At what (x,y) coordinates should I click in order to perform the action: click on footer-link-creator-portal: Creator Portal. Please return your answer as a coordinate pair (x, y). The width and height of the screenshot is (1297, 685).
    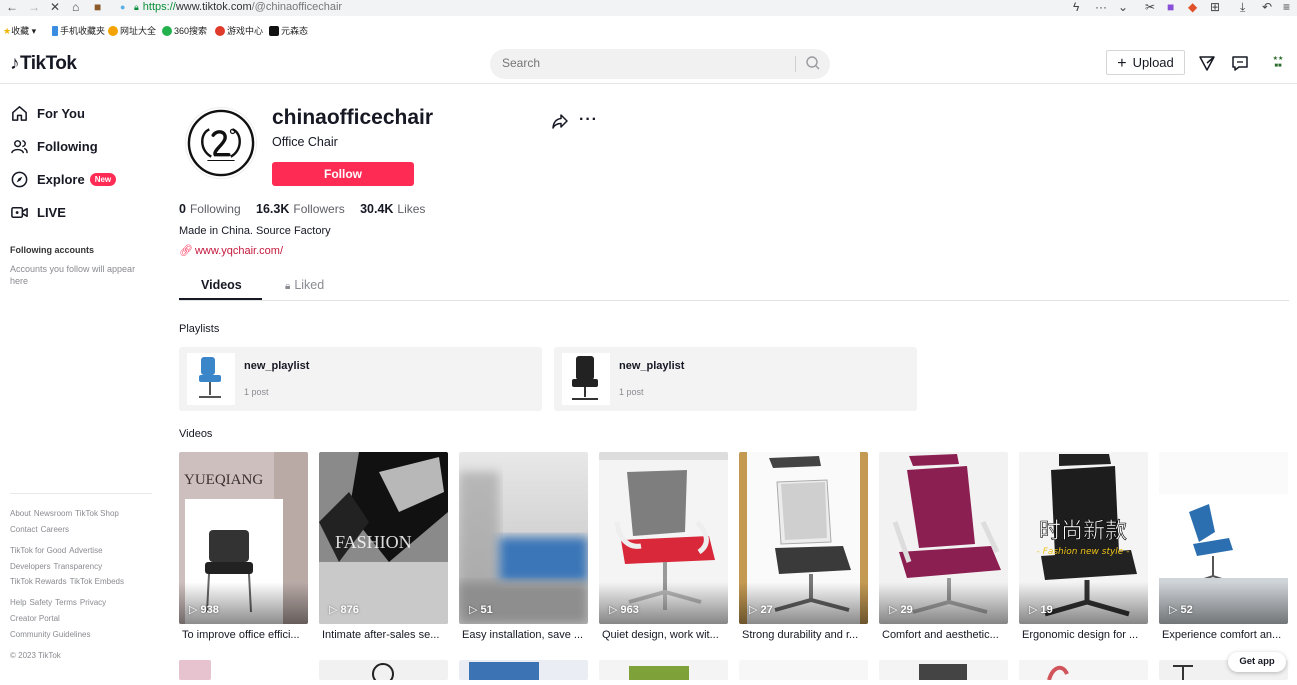
    Looking at the image, I should click on (35, 618).